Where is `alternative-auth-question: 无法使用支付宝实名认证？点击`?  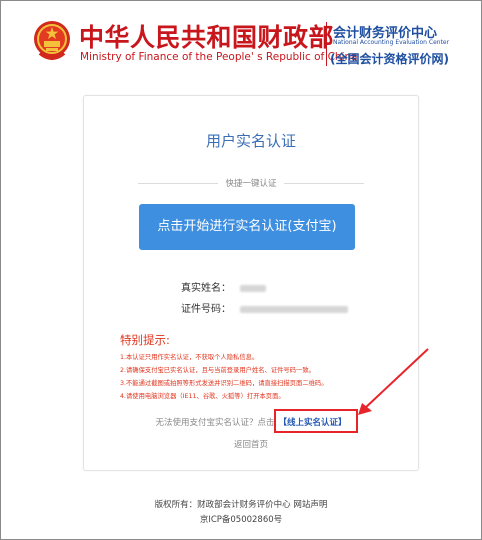 alternative-auth-question: 无法使用支付宝实名认证？点击 is located at coordinates (215, 423).